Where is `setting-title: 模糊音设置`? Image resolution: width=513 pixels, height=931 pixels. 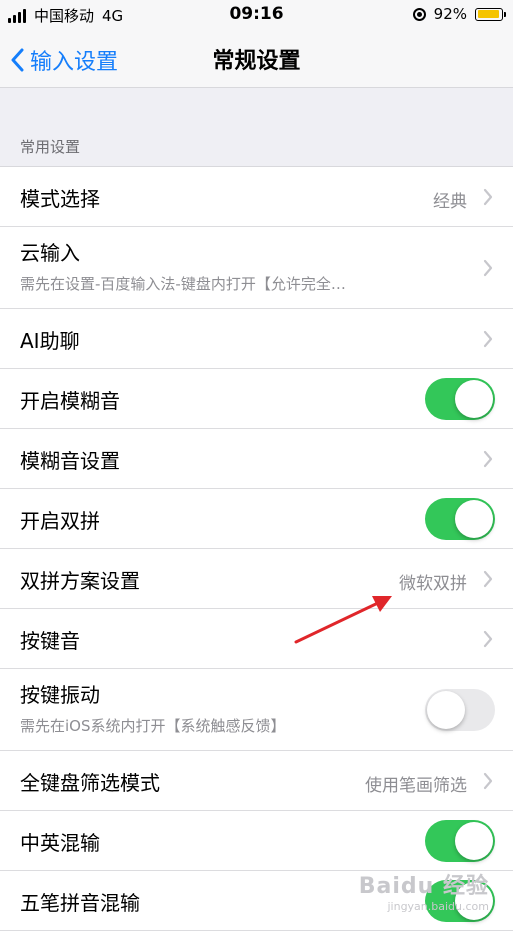
setting-title: 模糊音设置 is located at coordinates (70, 461).